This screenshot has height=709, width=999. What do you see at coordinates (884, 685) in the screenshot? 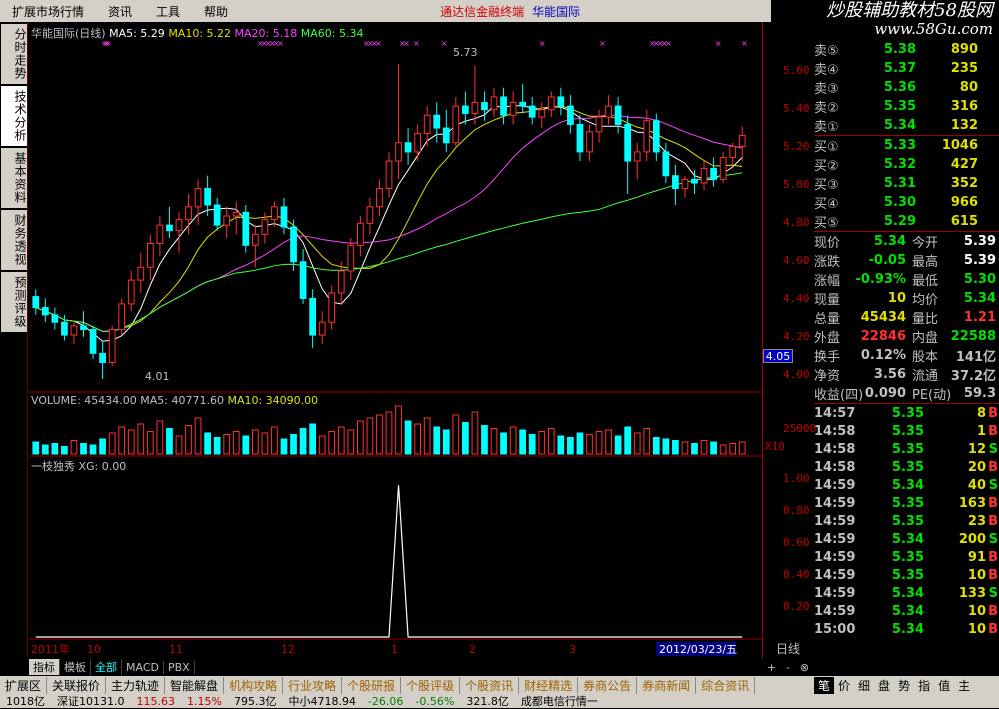
I see `quote-tab: 盘` at bounding box center [884, 685].